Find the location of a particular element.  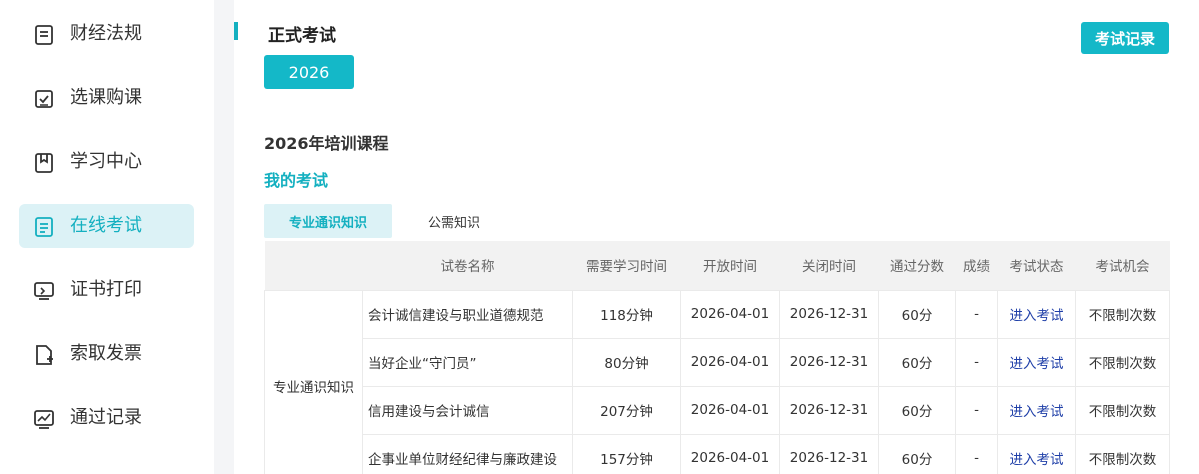

study-time-cell: 80分钟 is located at coordinates (626, 362).